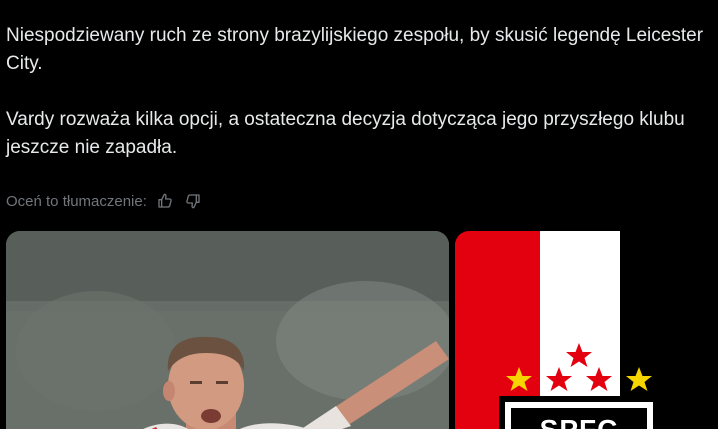 The image size is (718, 429). I want to click on thumbs-down-icon, so click(193, 201).